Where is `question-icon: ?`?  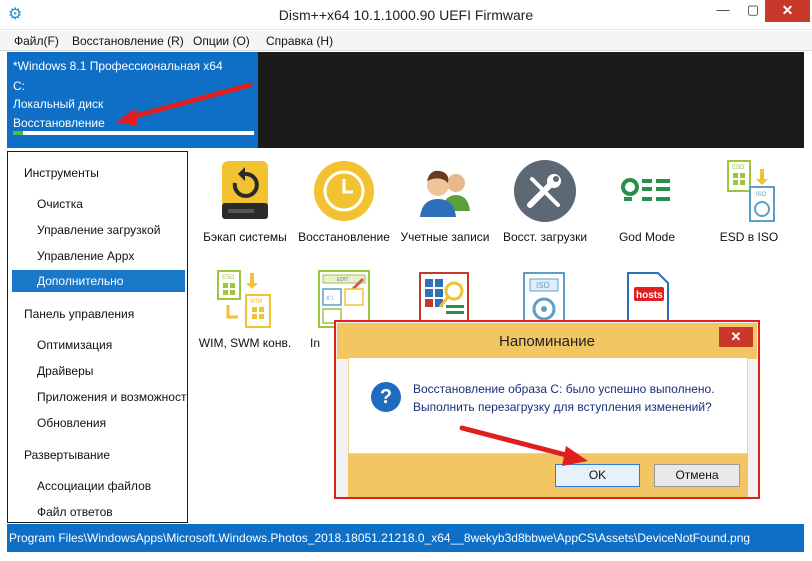 question-icon: ? is located at coordinates (386, 397).